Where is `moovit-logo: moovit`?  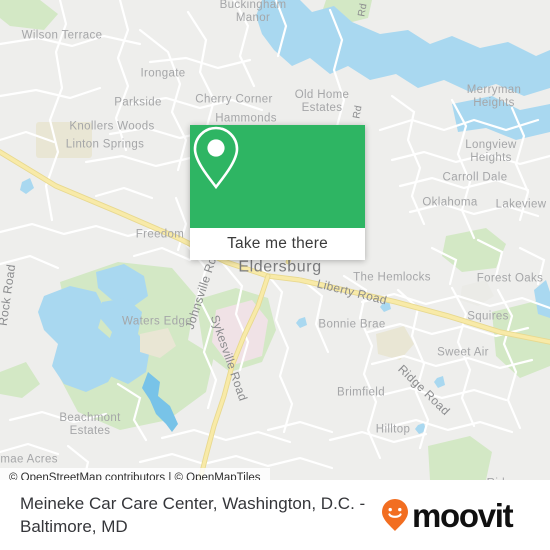
moovit-logo: moovit is located at coordinates (447, 515).